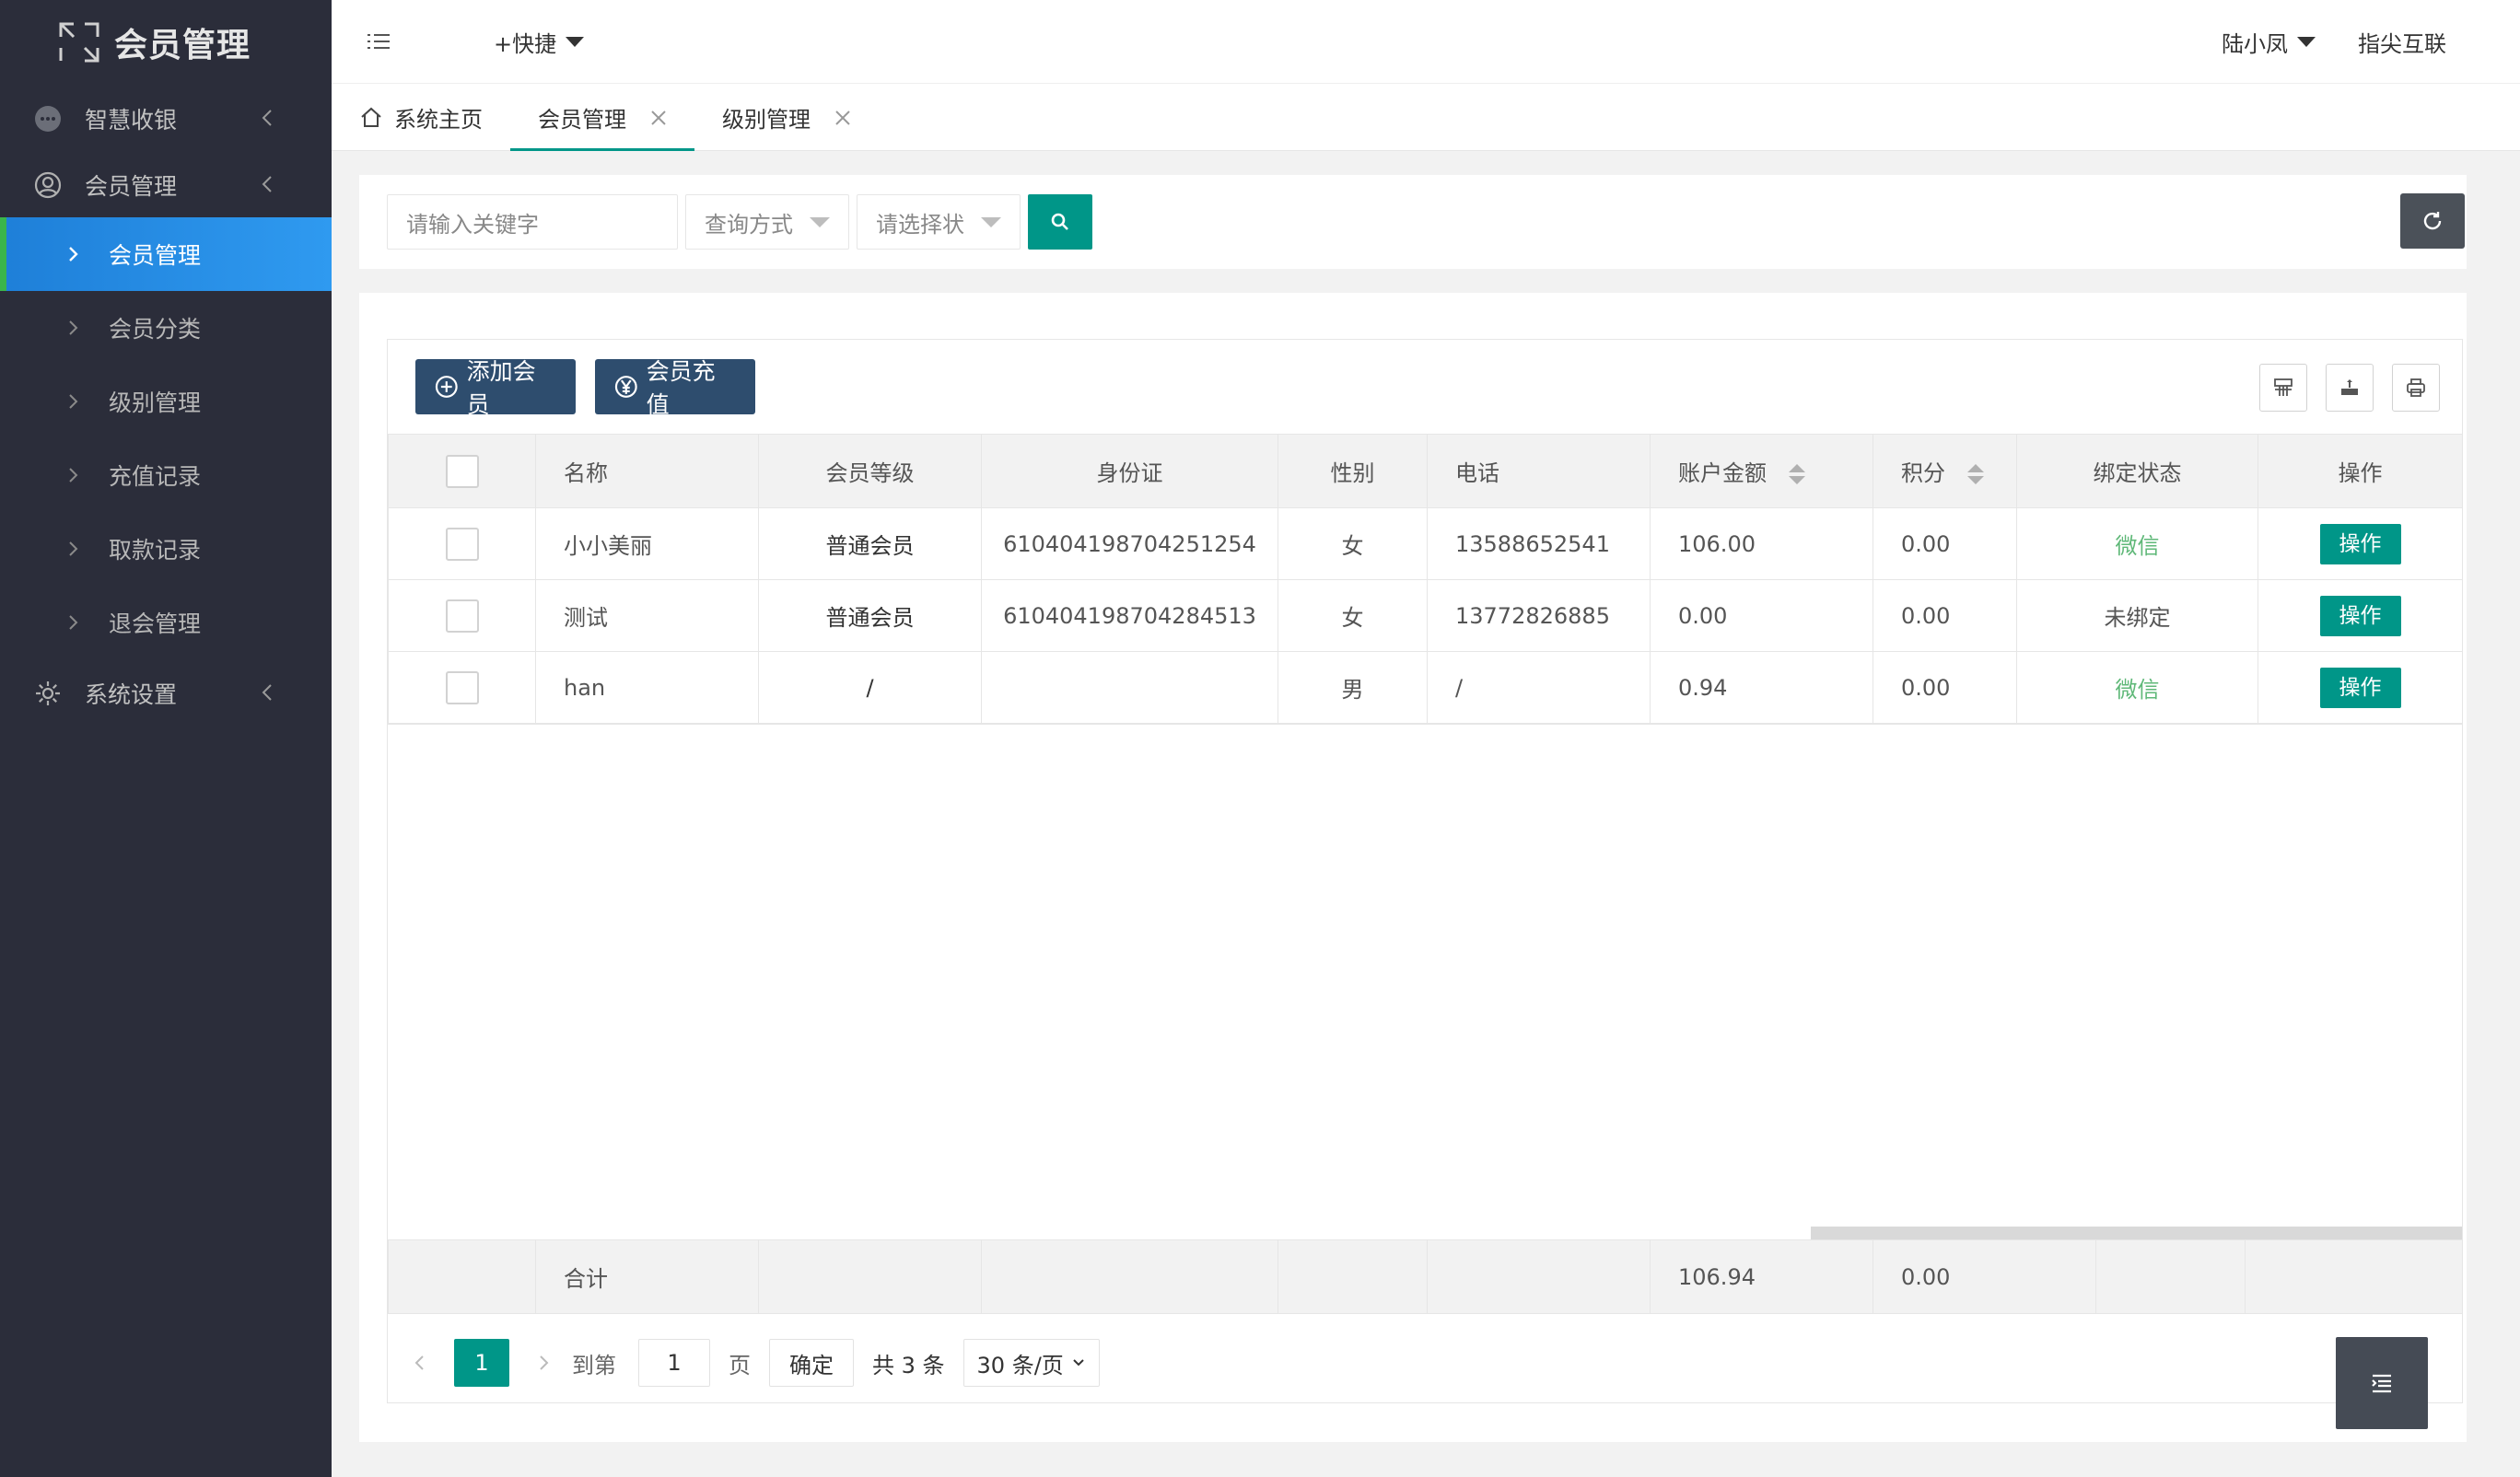 The width and height of the screenshot is (2520, 1477). I want to click on summary-points: 0.00, so click(1984, 1276).